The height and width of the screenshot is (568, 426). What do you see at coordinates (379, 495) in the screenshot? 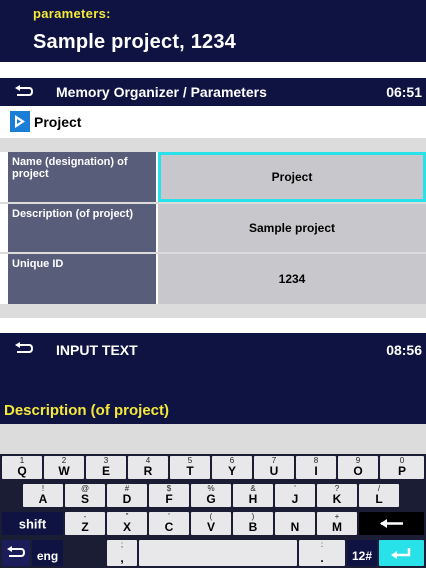
I see `key: / L` at bounding box center [379, 495].